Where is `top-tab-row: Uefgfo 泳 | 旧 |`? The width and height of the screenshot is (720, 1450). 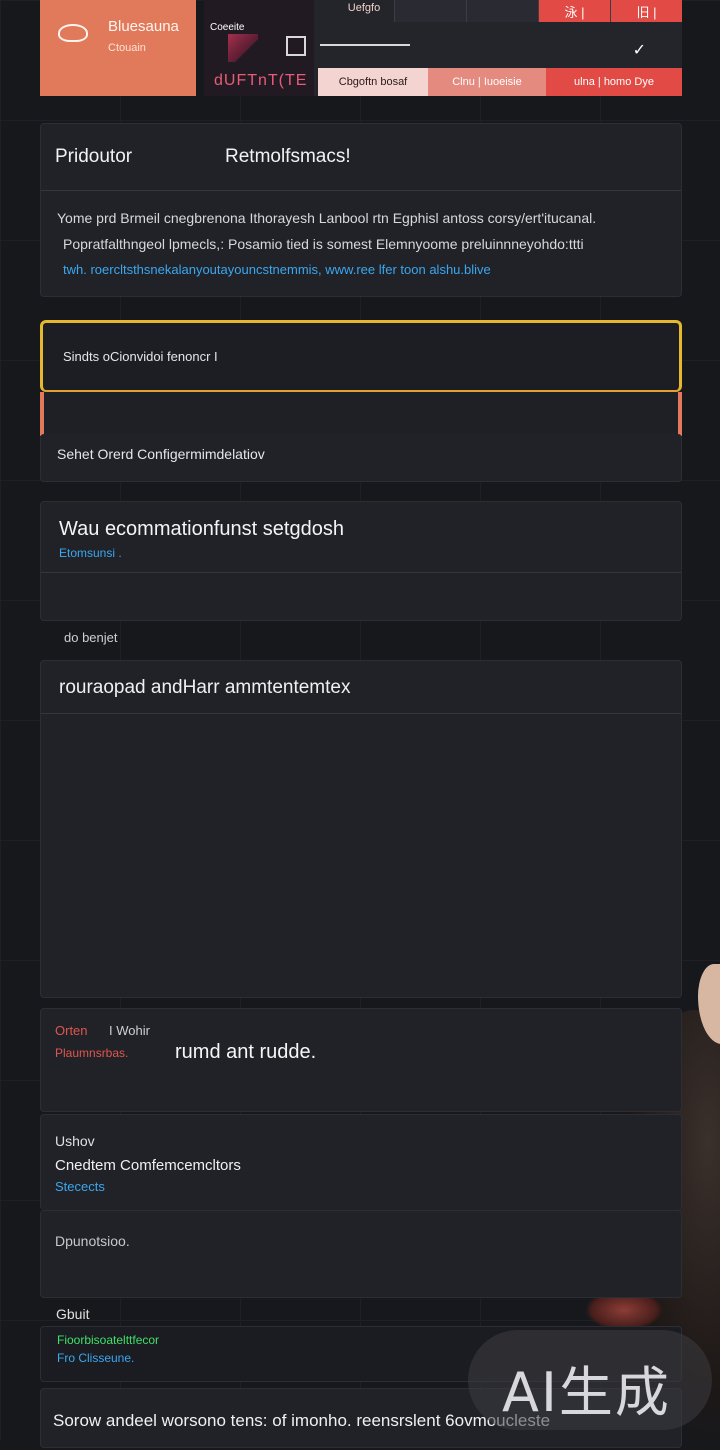 top-tab-row: Uefgfo 泳 | 旧 | is located at coordinates (515, 11).